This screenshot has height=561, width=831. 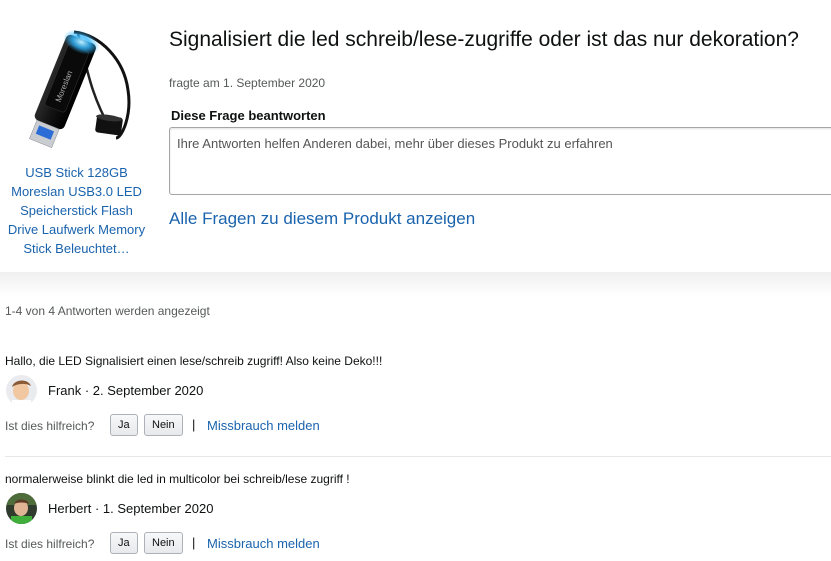 What do you see at coordinates (322, 219) in the screenshot?
I see `all-questions-link: Alle Fragen zu diesem Produkt anzeigen` at bounding box center [322, 219].